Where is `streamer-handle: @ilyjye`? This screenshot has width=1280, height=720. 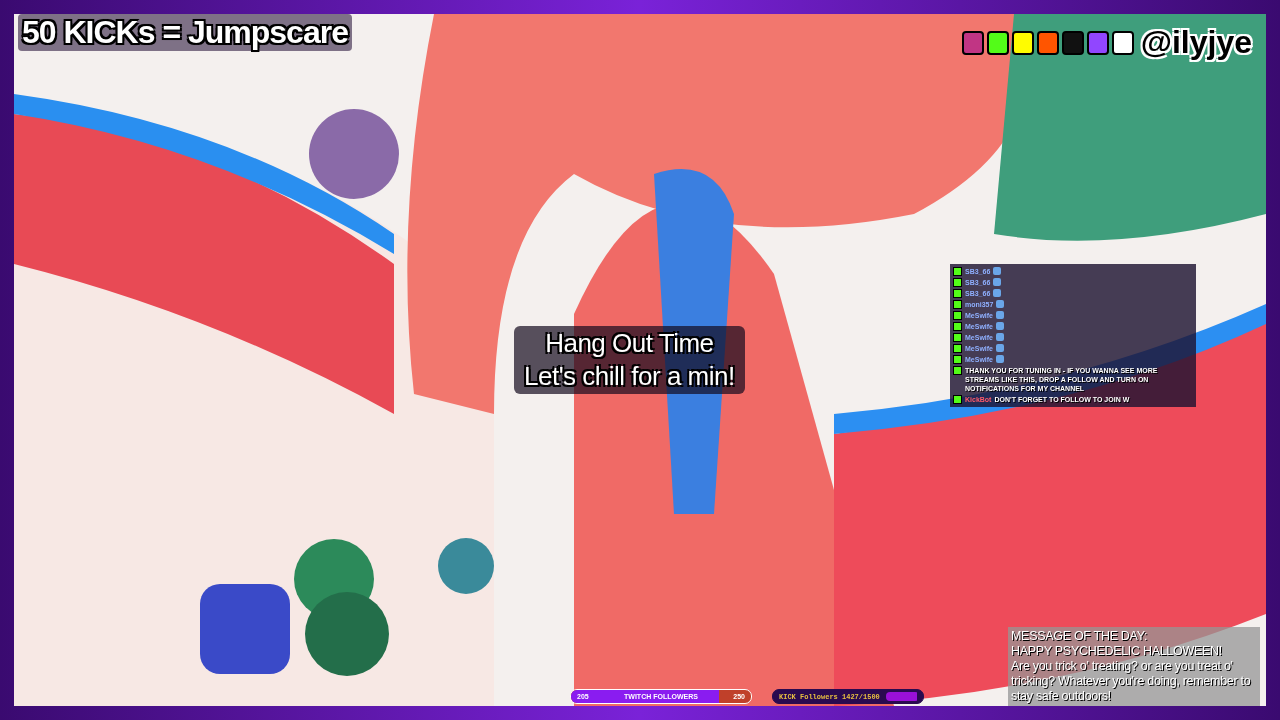 streamer-handle: @ilyjye is located at coordinates (1196, 42).